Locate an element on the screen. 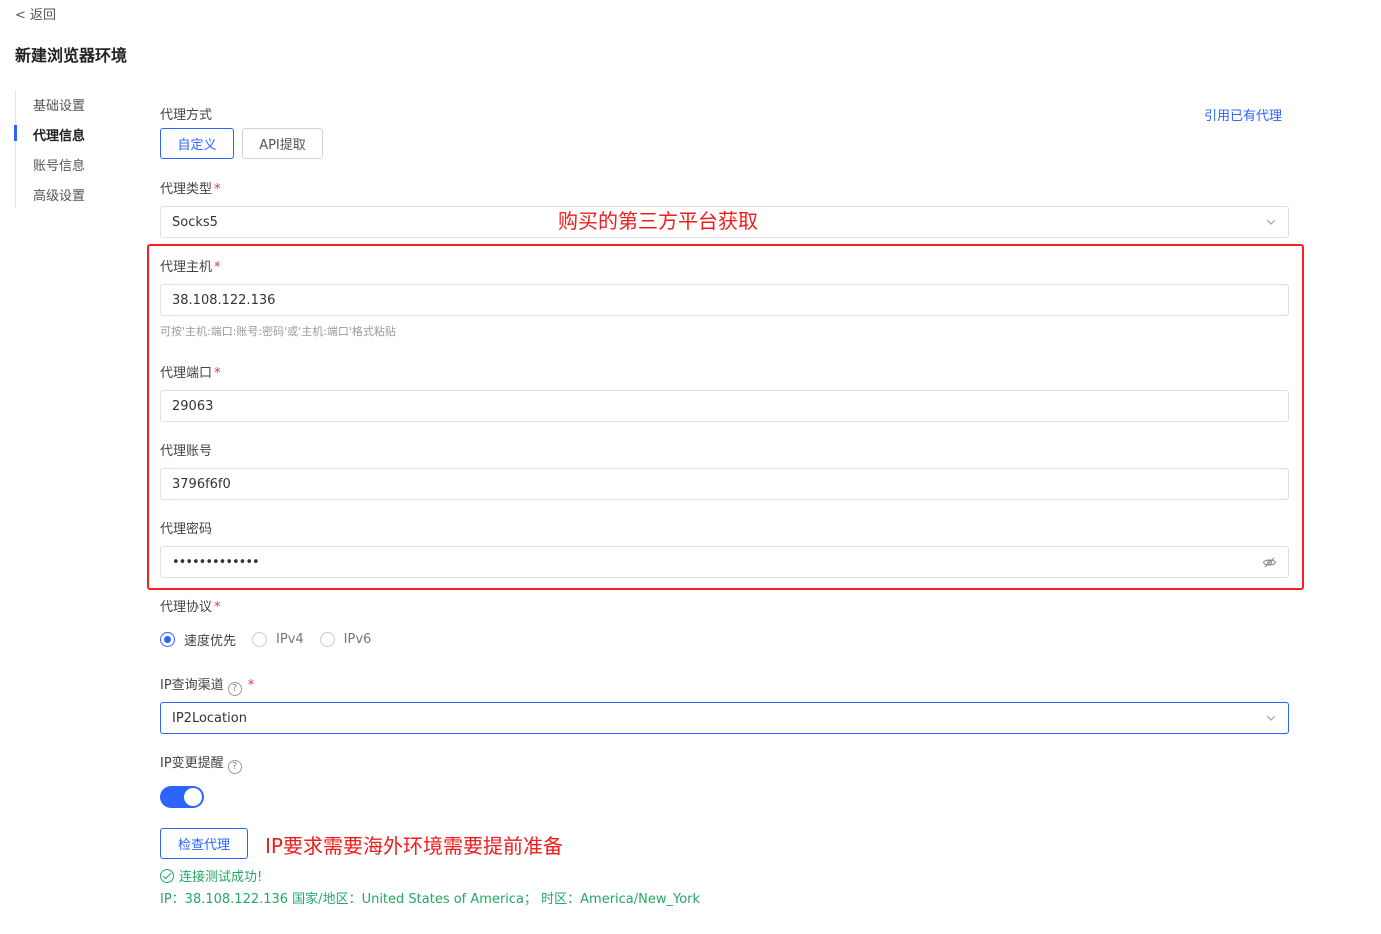 The height and width of the screenshot is (934, 1381). radio-label: IPv4 is located at coordinates (290, 639).